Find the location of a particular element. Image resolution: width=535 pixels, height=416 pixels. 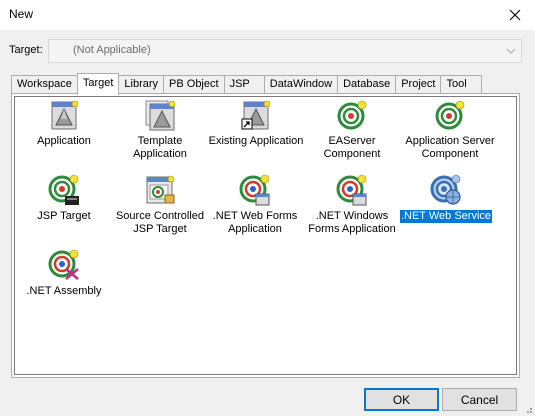

list-item-jsp-target: JSP Target is located at coordinates (64, 198).